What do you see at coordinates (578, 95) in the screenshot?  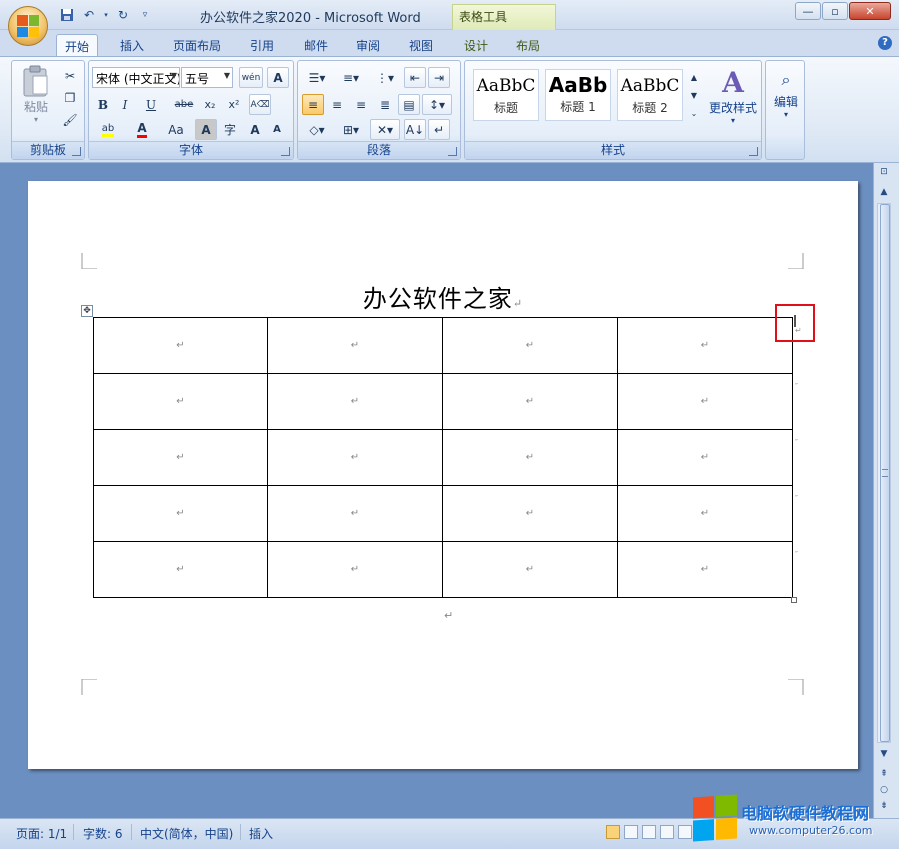 I see `style-item-heading1: AaBb 标题 1` at bounding box center [578, 95].